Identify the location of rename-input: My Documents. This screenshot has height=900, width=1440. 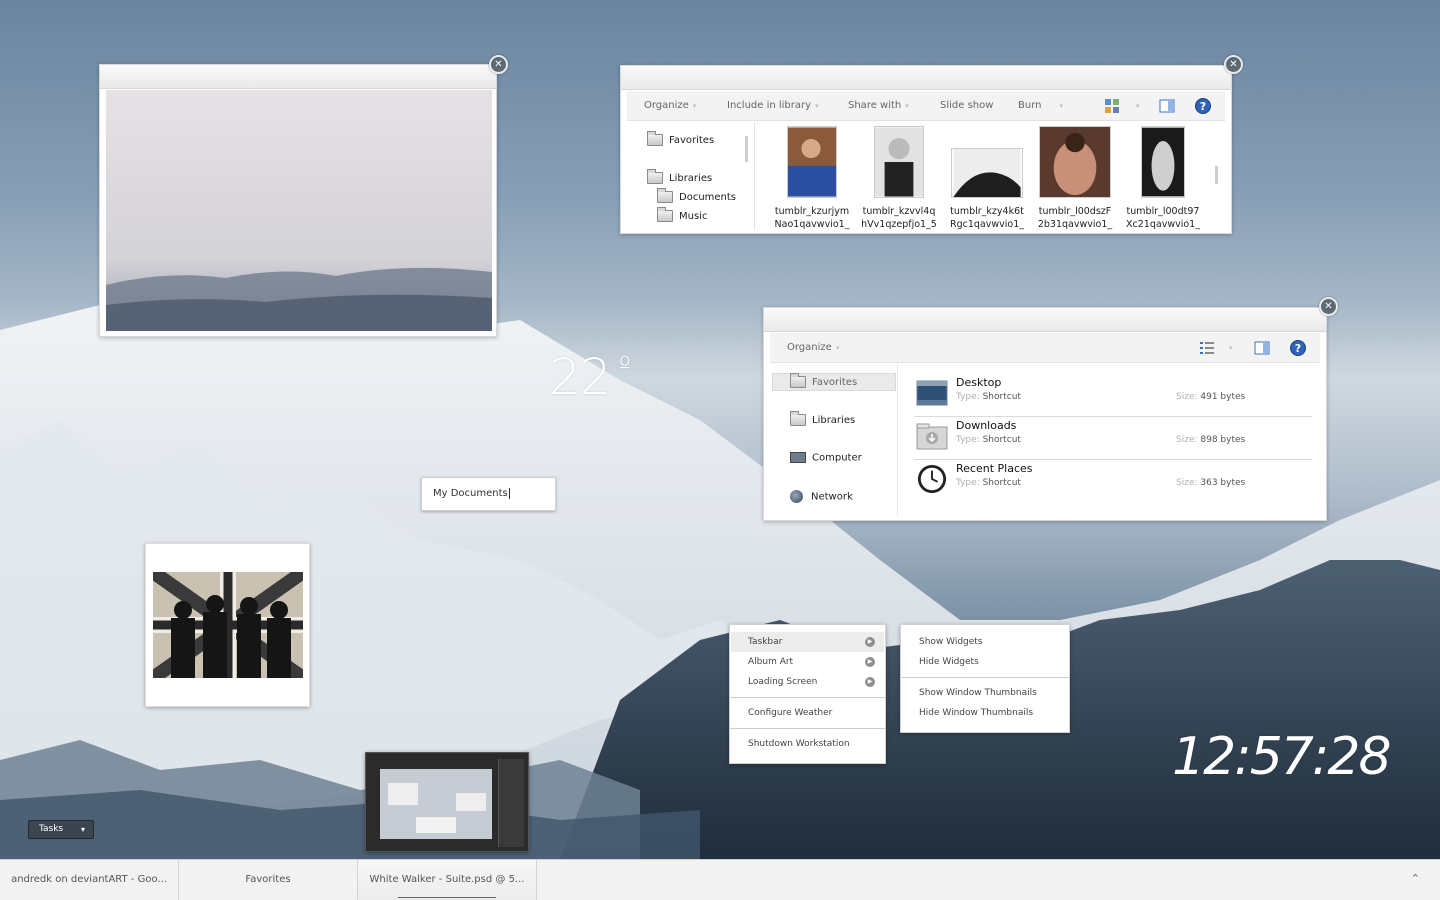
(471, 493).